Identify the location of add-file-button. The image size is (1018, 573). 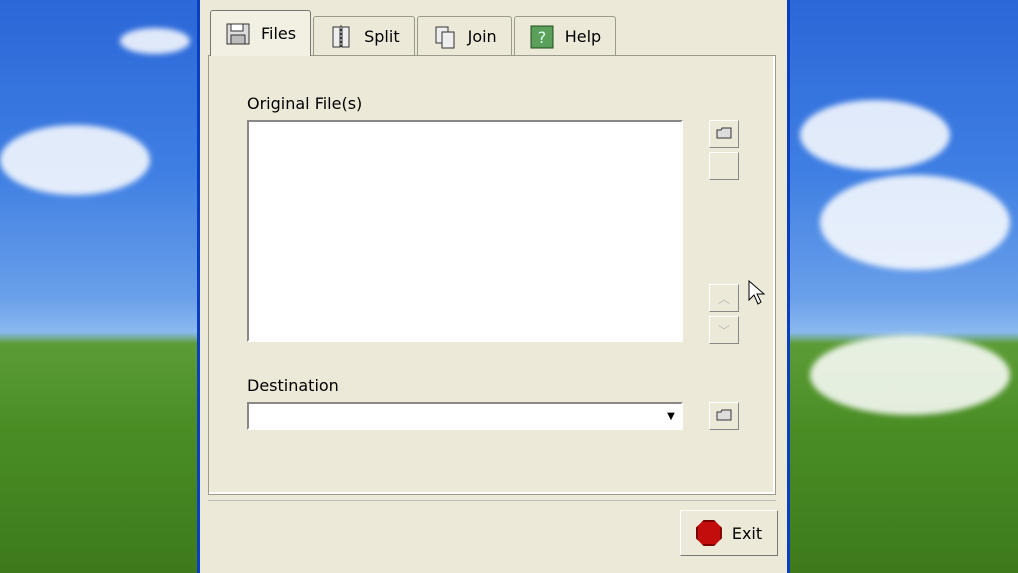
(724, 134).